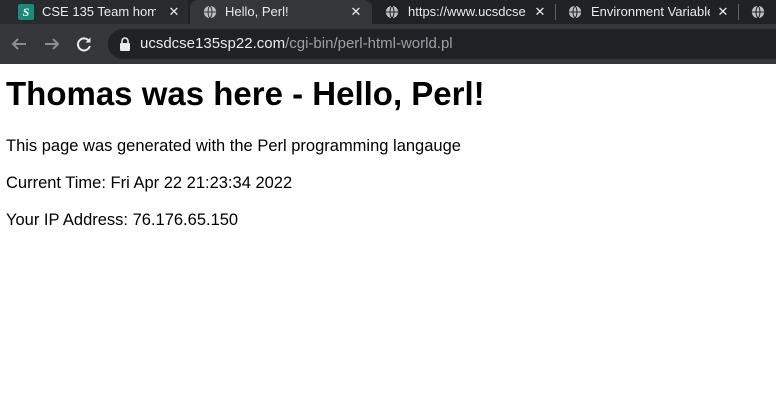 This screenshot has height=400, width=776. Describe the element at coordinates (99, 11) in the screenshot. I see `tab-title: CSE 135 Team homepage` at that location.